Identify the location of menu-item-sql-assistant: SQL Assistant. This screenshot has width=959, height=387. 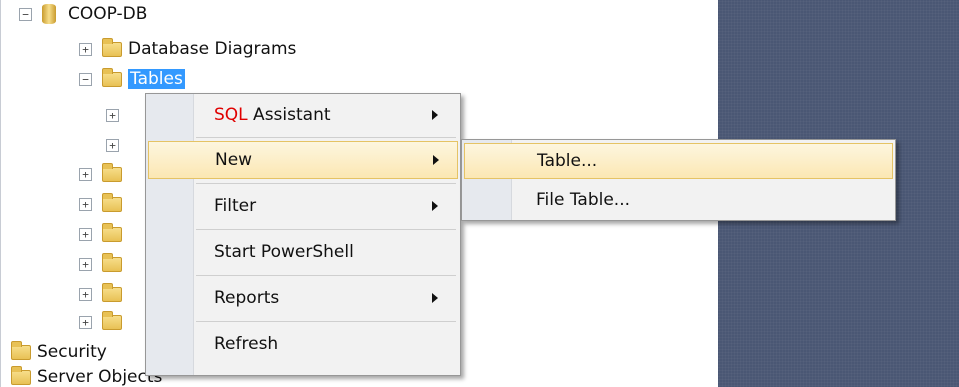
(303, 115).